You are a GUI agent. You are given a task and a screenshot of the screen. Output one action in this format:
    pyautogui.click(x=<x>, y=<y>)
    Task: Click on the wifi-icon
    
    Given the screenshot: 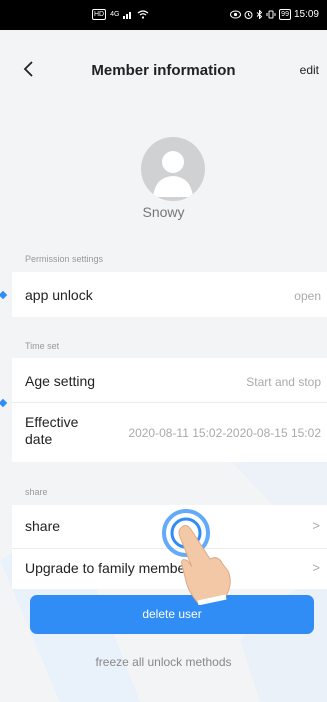 What is the action you would take?
    pyautogui.click(x=143, y=14)
    